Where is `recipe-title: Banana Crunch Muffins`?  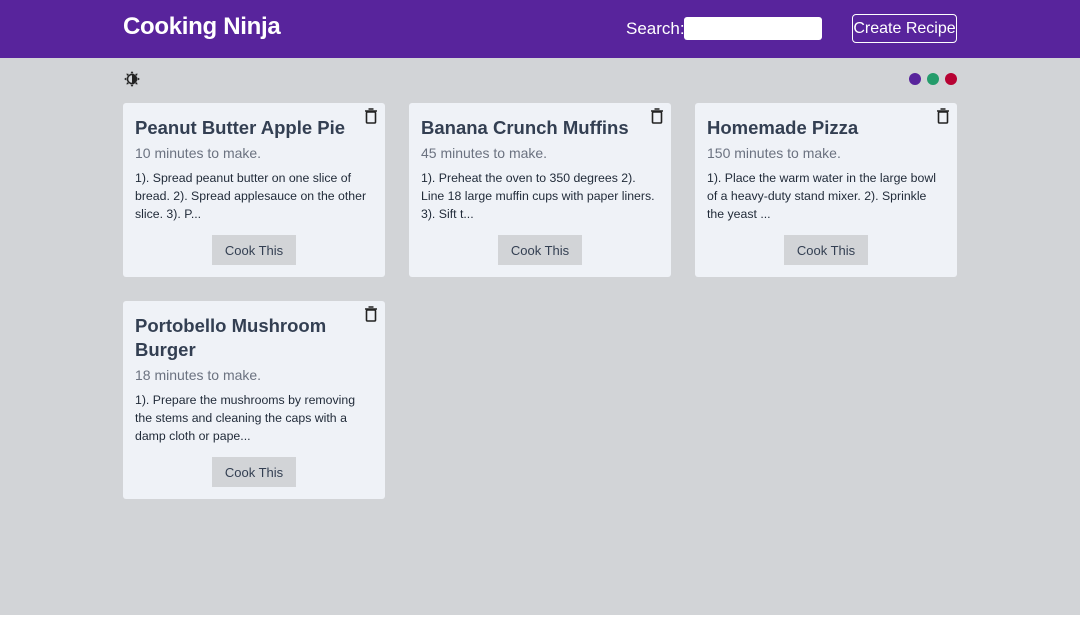 recipe-title: Banana Crunch Muffins is located at coordinates (525, 127).